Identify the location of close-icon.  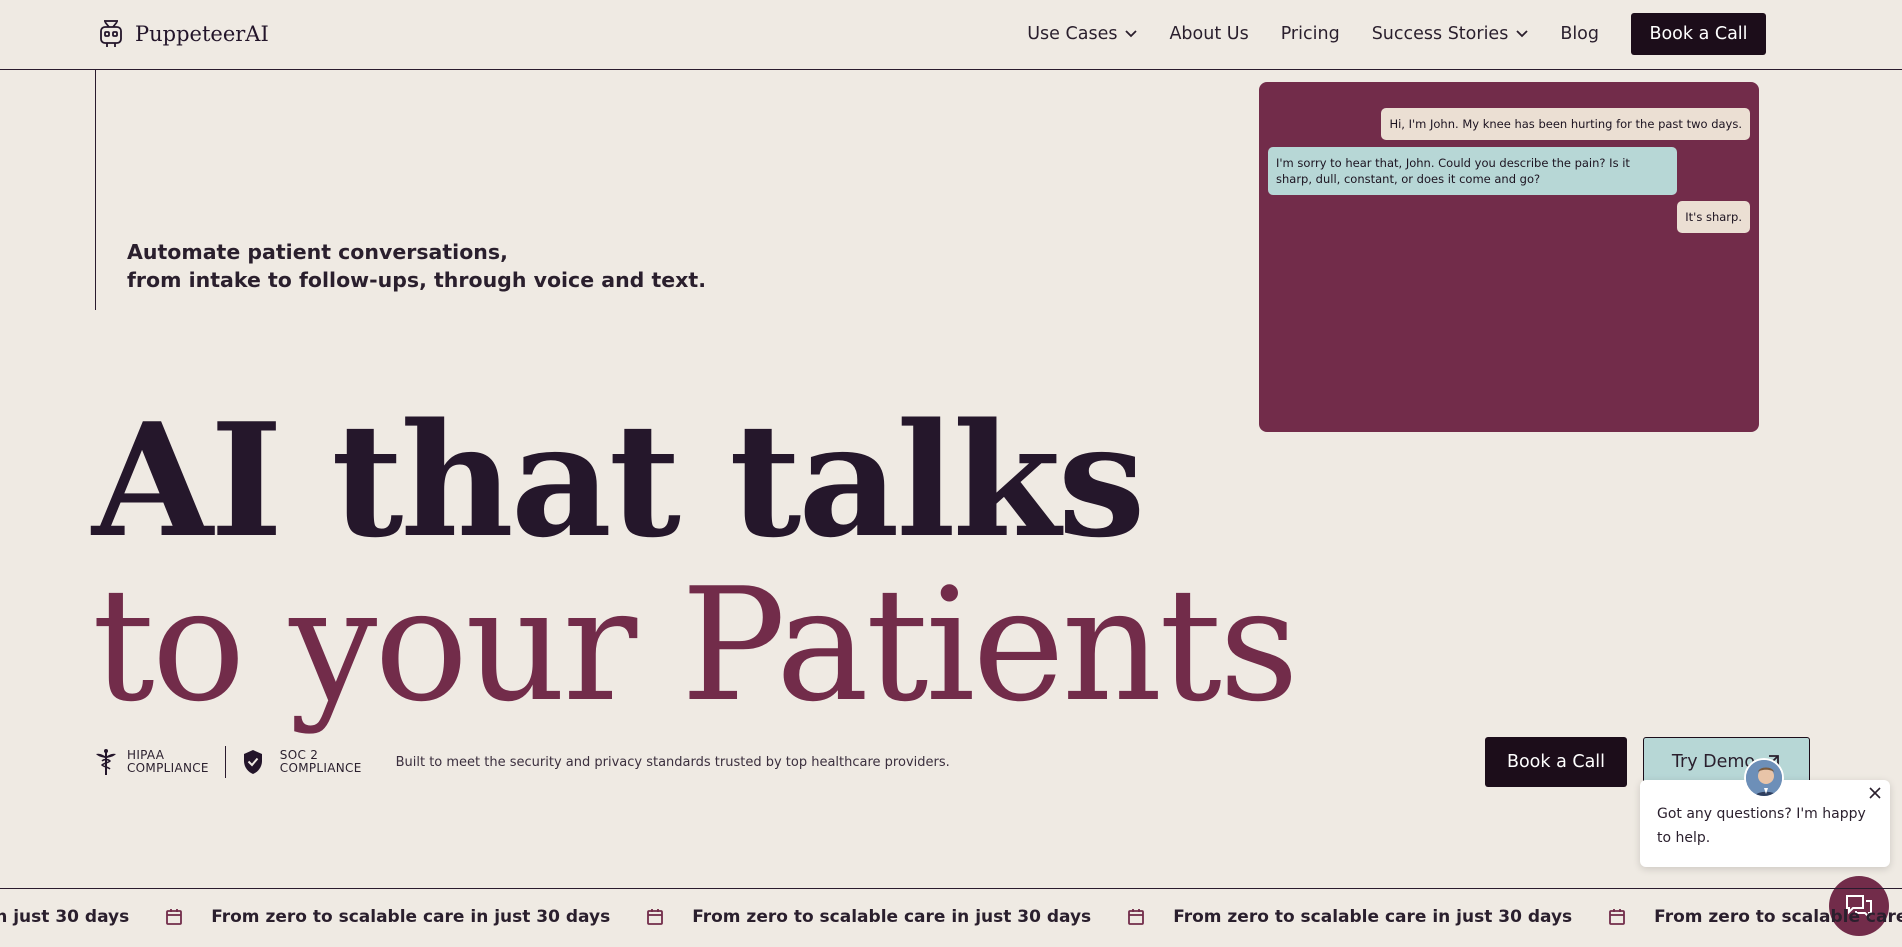
(1875, 793).